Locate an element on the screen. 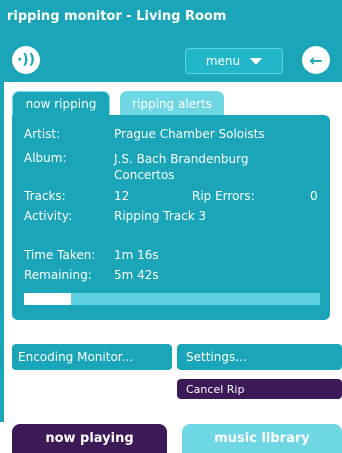 This screenshot has width=342, height=453. tab-now-playing: now playing is located at coordinates (89, 438).